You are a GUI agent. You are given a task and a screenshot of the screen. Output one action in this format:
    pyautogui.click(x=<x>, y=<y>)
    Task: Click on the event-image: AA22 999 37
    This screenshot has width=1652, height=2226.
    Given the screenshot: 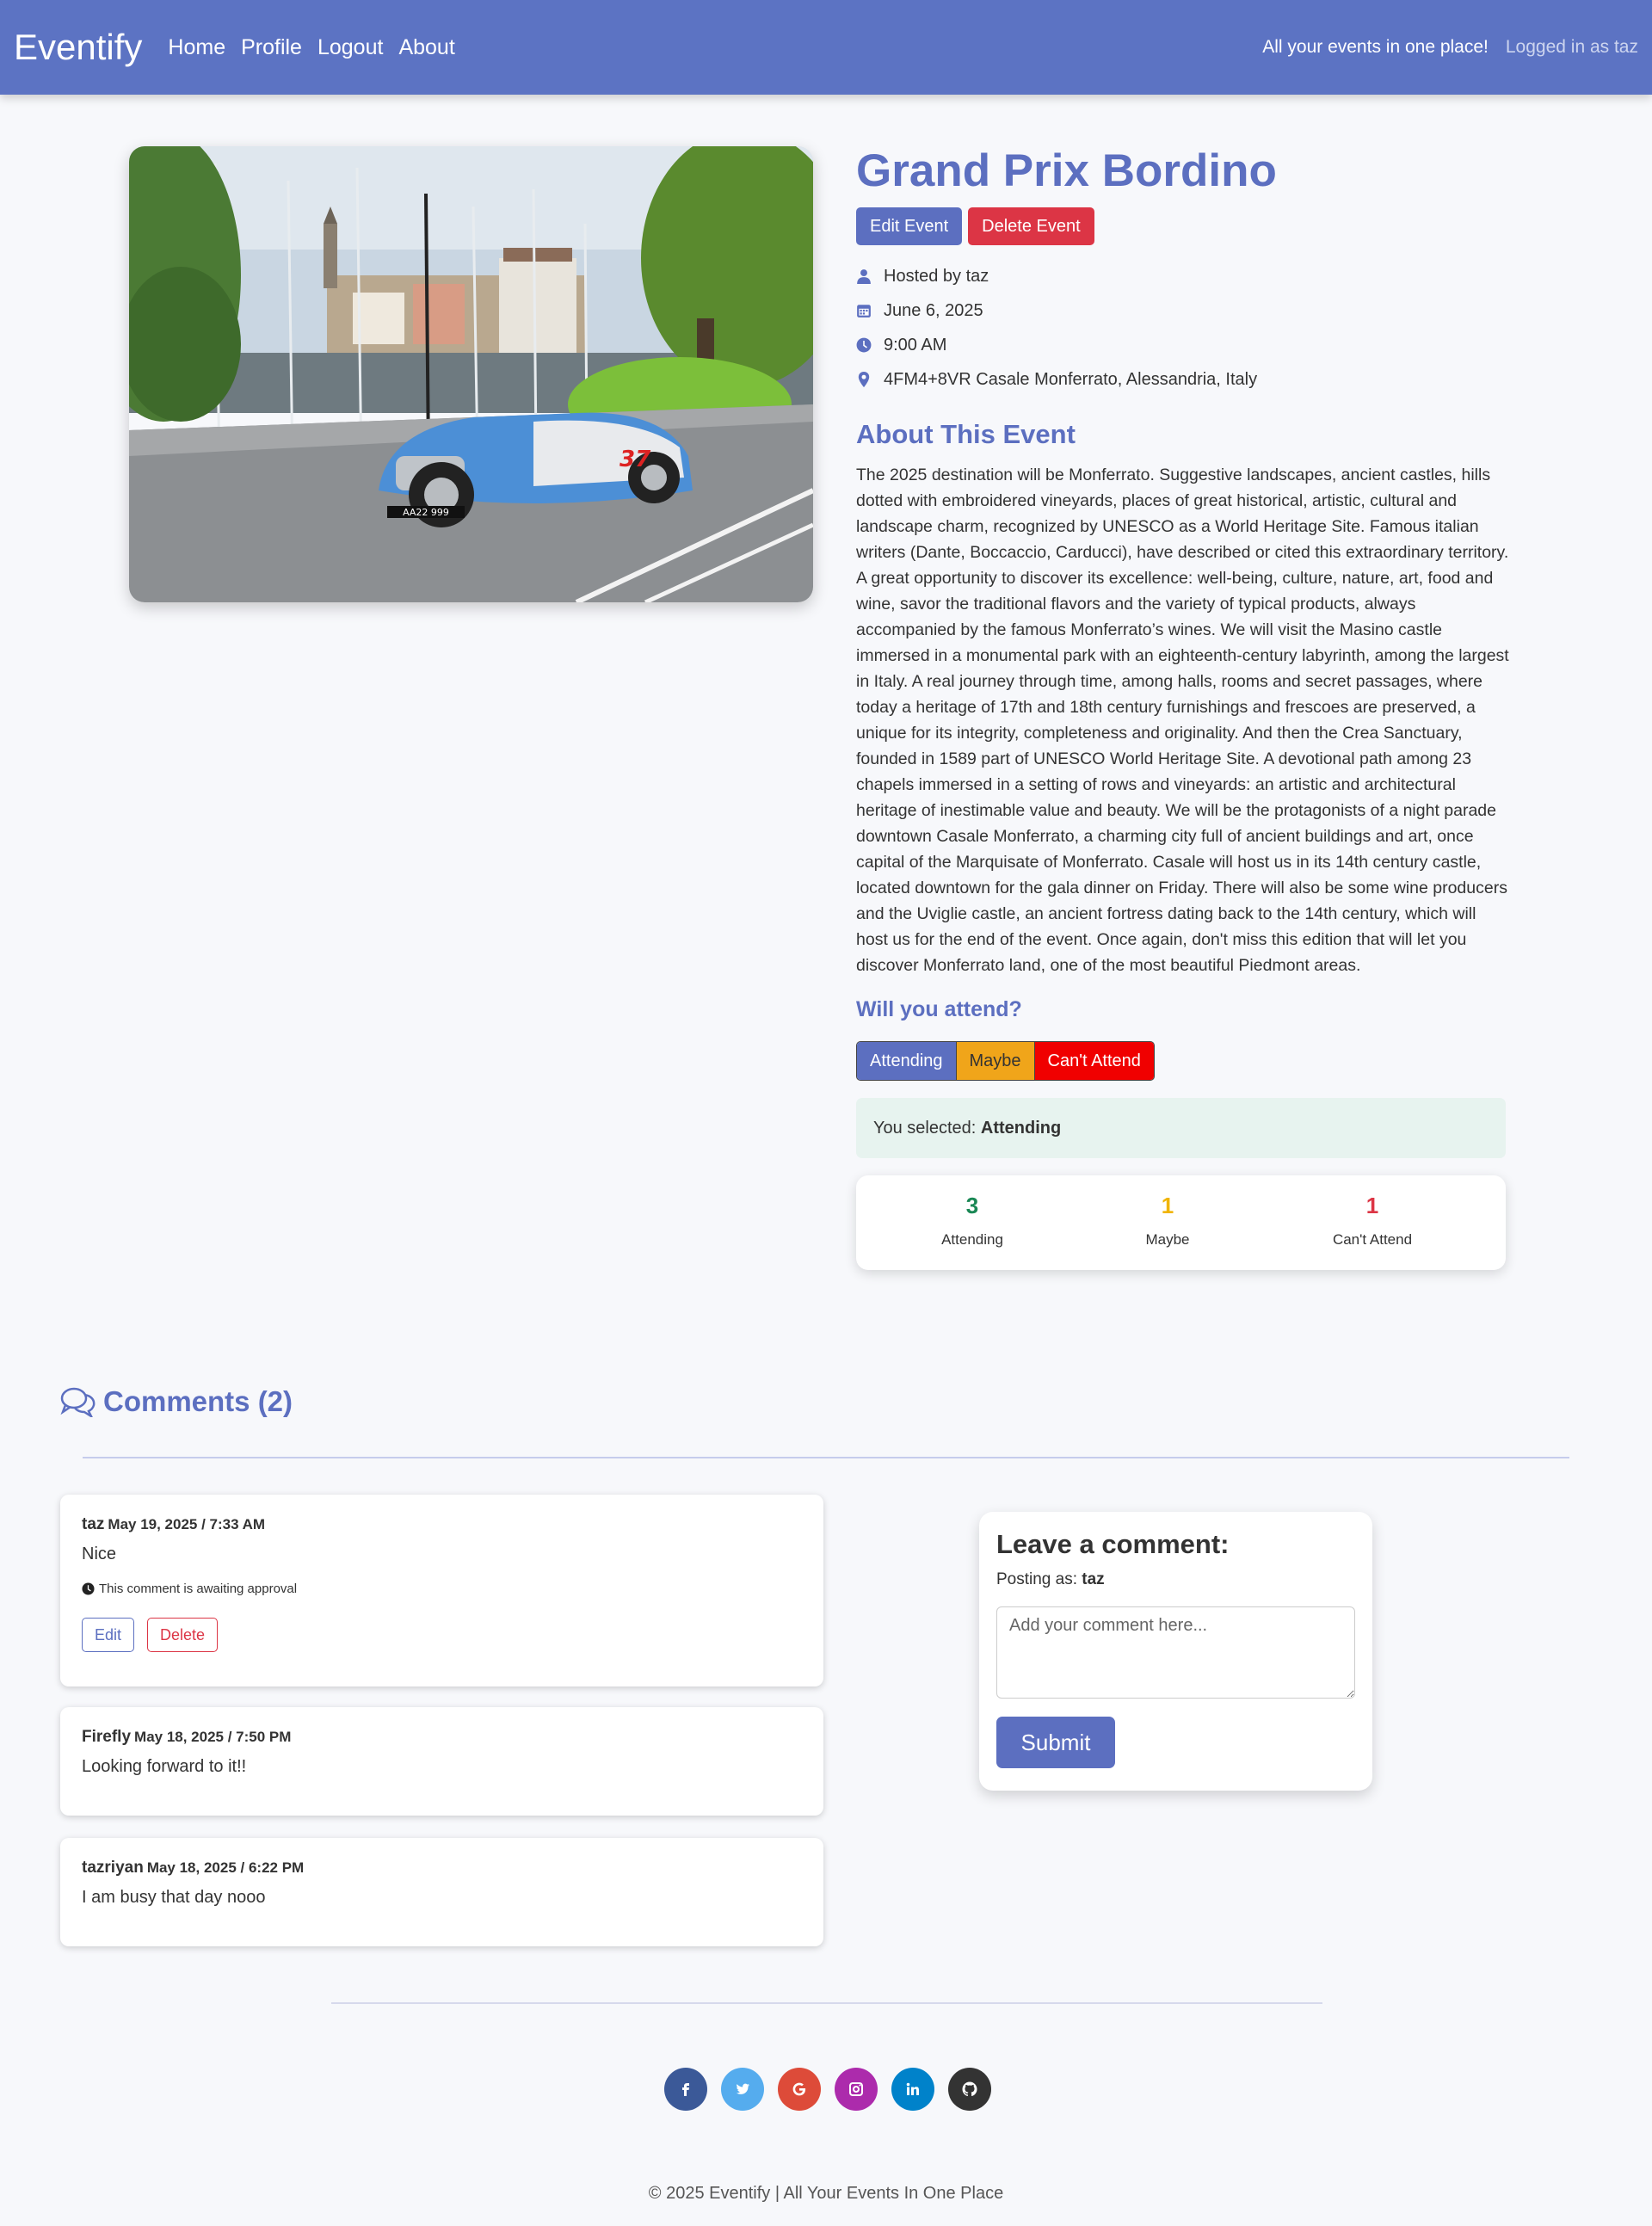 What is the action you would take?
    pyautogui.click(x=471, y=374)
    